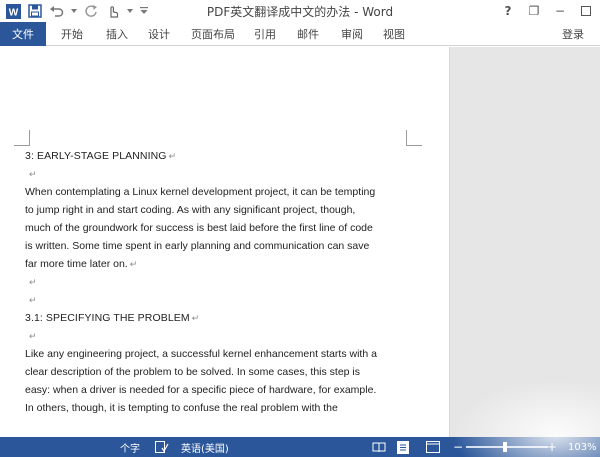 Image resolution: width=600 pixels, height=457 pixels. What do you see at coordinates (81, 264) in the screenshot?
I see `paragraph-line: far more time later on. ↵` at bounding box center [81, 264].